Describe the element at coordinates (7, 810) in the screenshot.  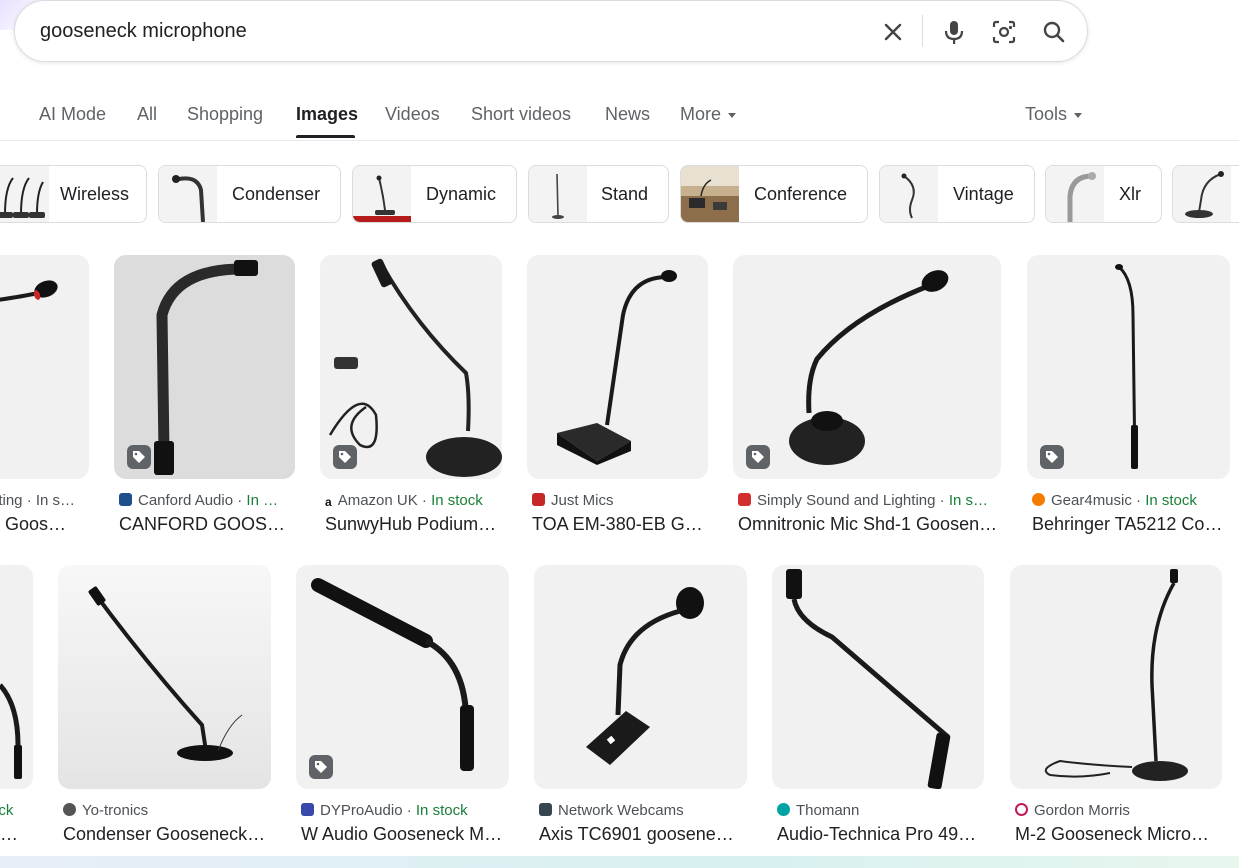
I see `result-source: ock` at that location.